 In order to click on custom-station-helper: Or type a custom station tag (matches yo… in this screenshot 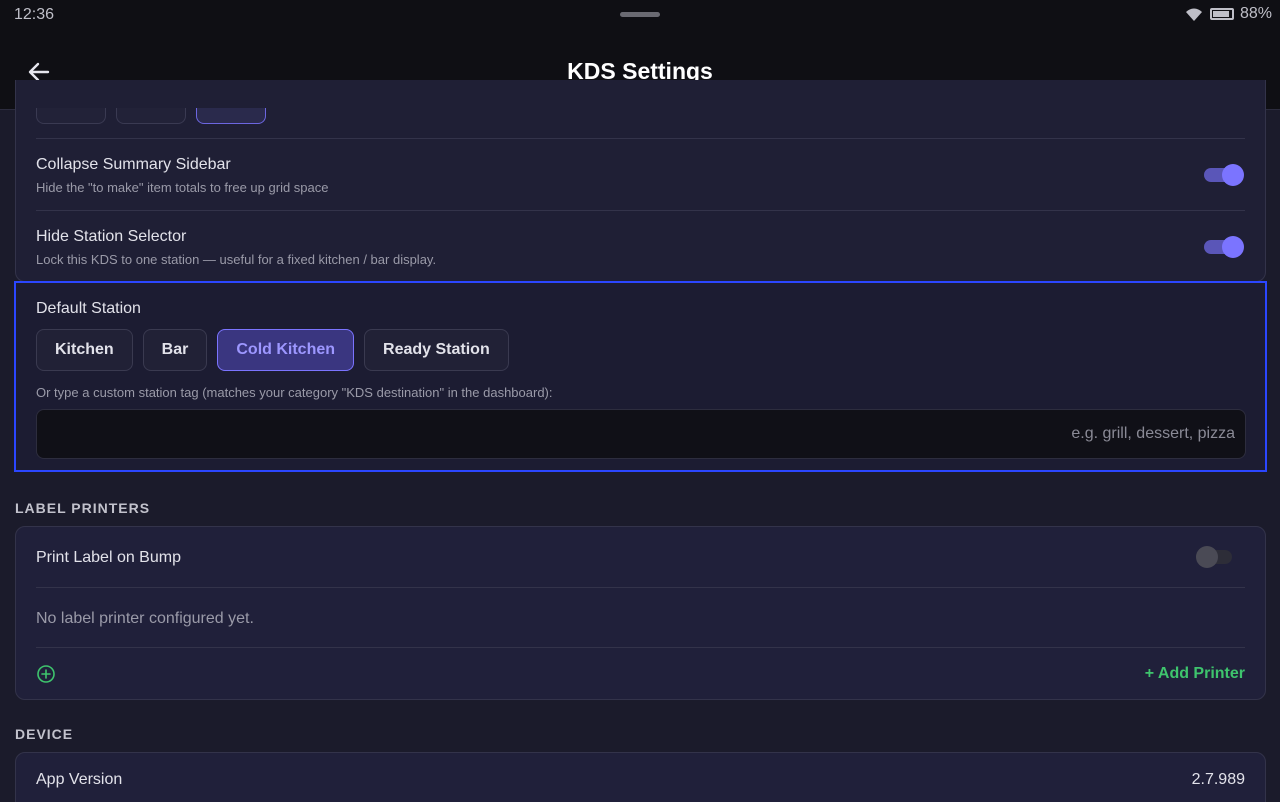, I will do `click(294, 392)`.